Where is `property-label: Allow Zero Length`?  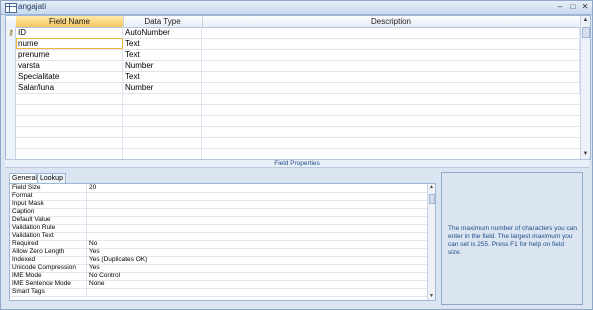
property-label: Allow Zero Length is located at coordinates (38, 251).